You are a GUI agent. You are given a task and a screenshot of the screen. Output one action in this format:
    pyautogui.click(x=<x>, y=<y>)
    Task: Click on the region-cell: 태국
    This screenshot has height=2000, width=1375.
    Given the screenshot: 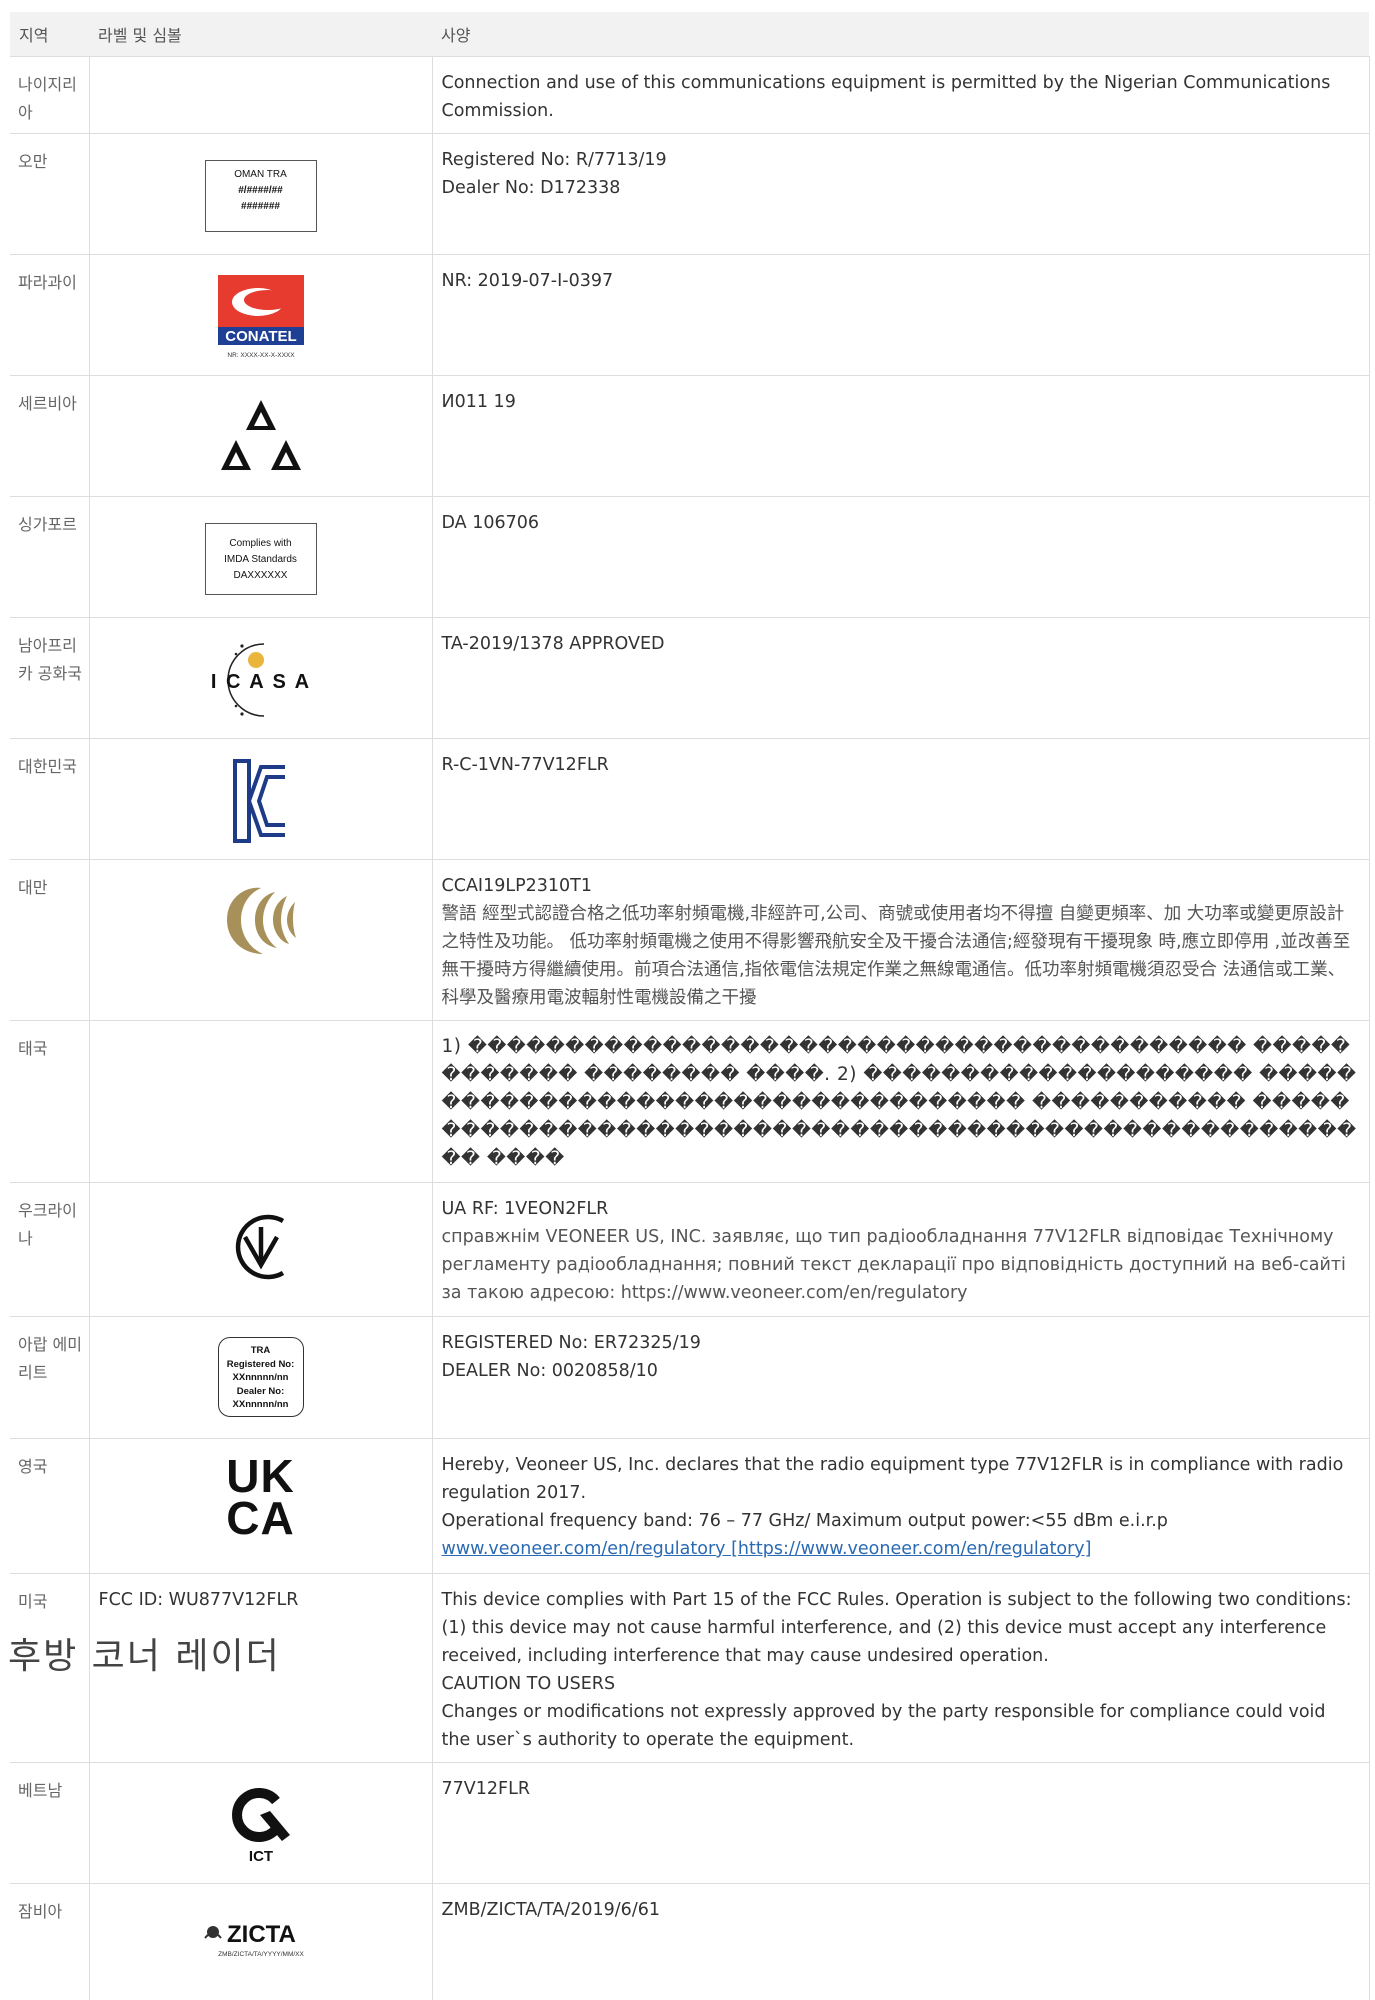 What is the action you would take?
    pyautogui.click(x=50, y=1101)
    